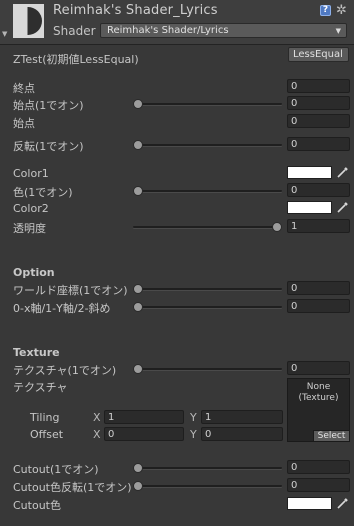  What do you see at coordinates (309, 503) in the screenshot?
I see `cutout-color-swatch` at bounding box center [309, 503].